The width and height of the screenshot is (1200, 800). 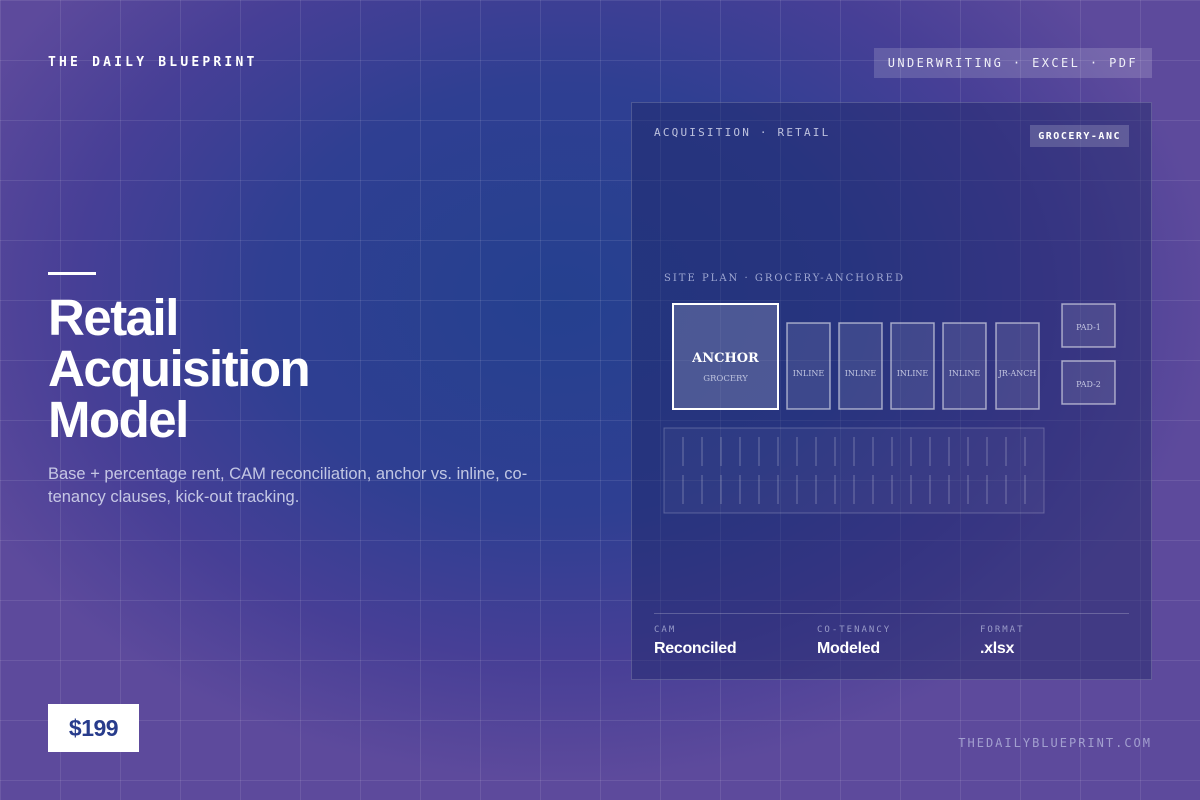 I want to click on title-line: Retail, so click(x=113, y=317).